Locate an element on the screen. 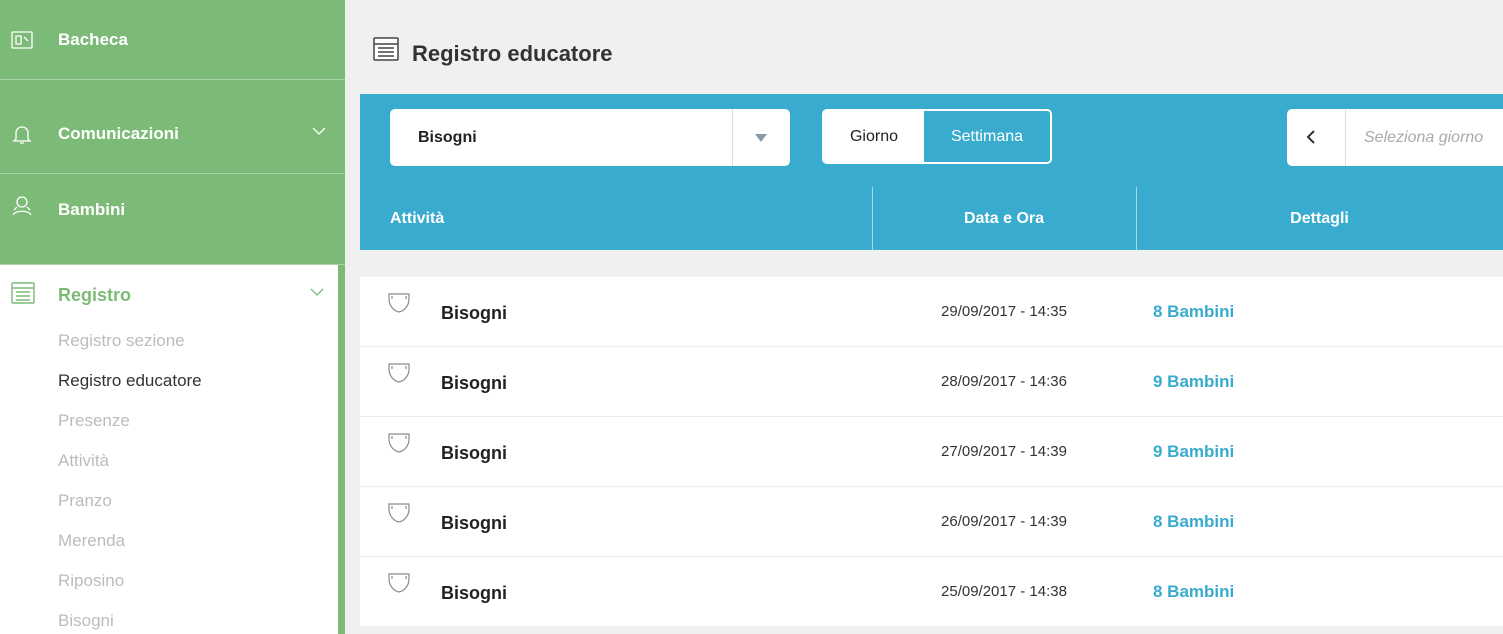 This screenshot has height=634, width=1503. date-picker: Seleziona giorno is located at coordinates (1395, 137).